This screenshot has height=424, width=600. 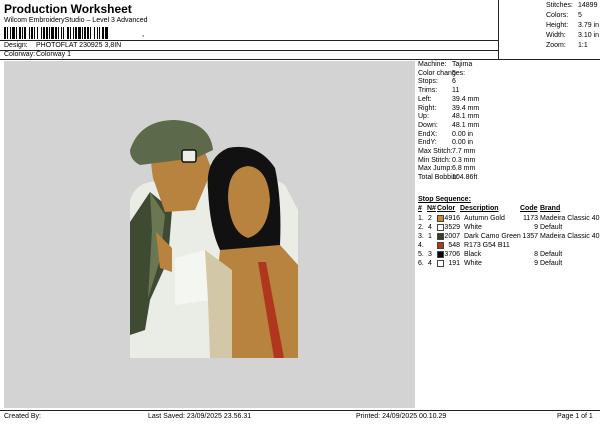 I want to click on height-value: 3.79 in, so click(x=589, y=25).